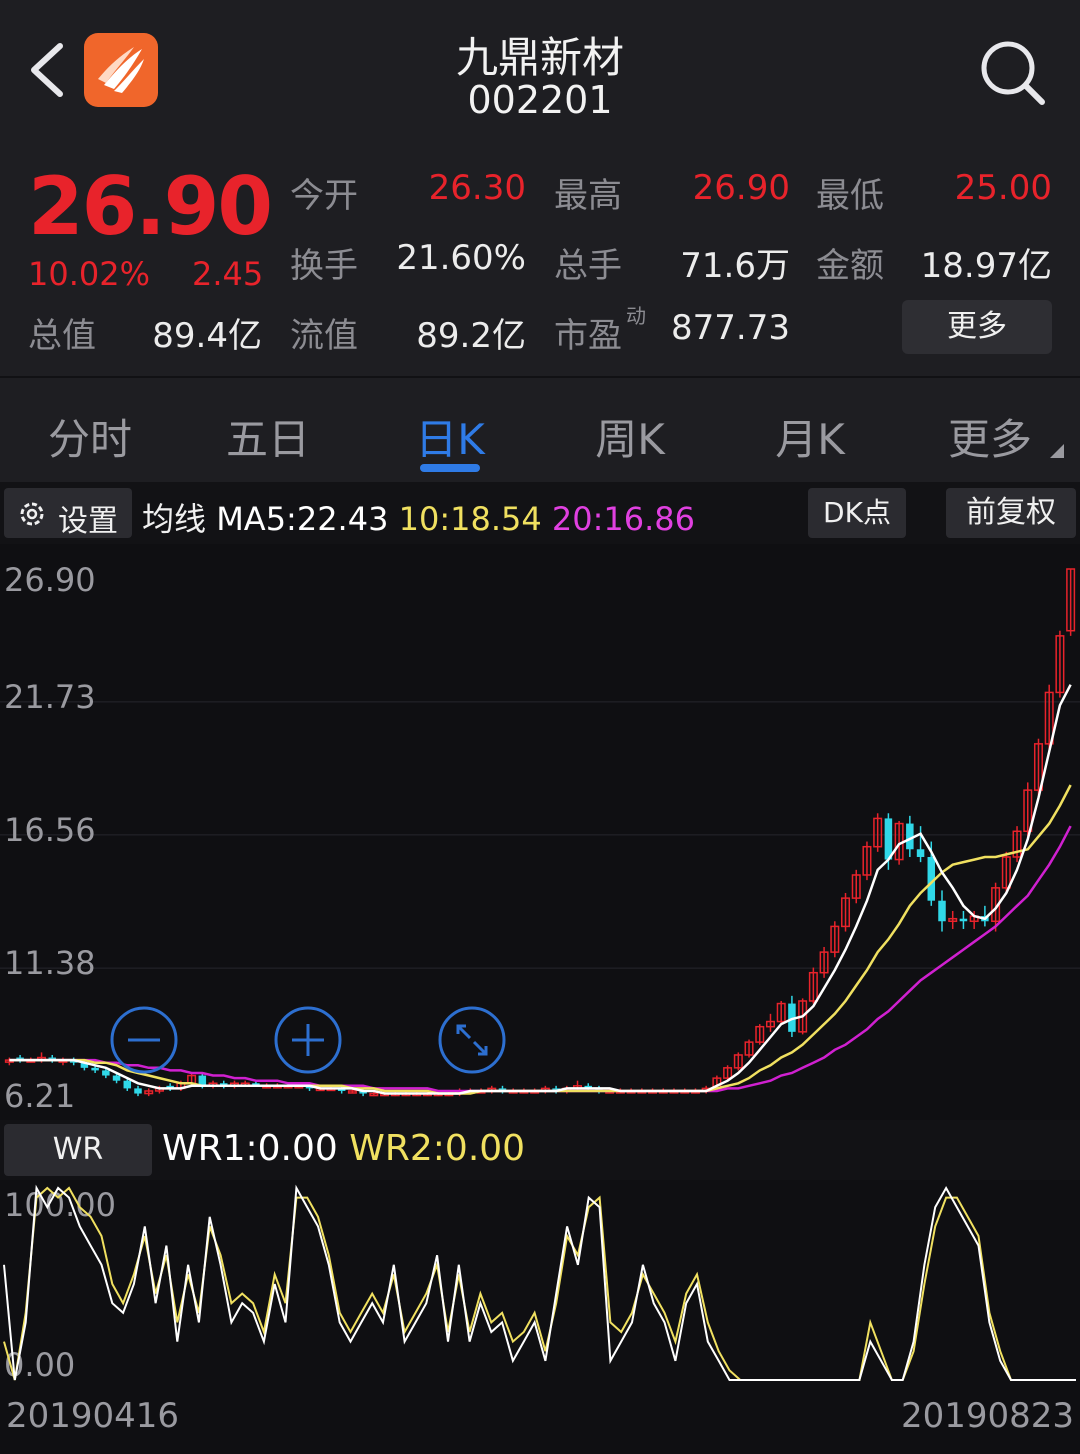 This screenshot has width=1080, height=1454. I want to click on total-cap-value: 89.4亿, so click(207, 336).